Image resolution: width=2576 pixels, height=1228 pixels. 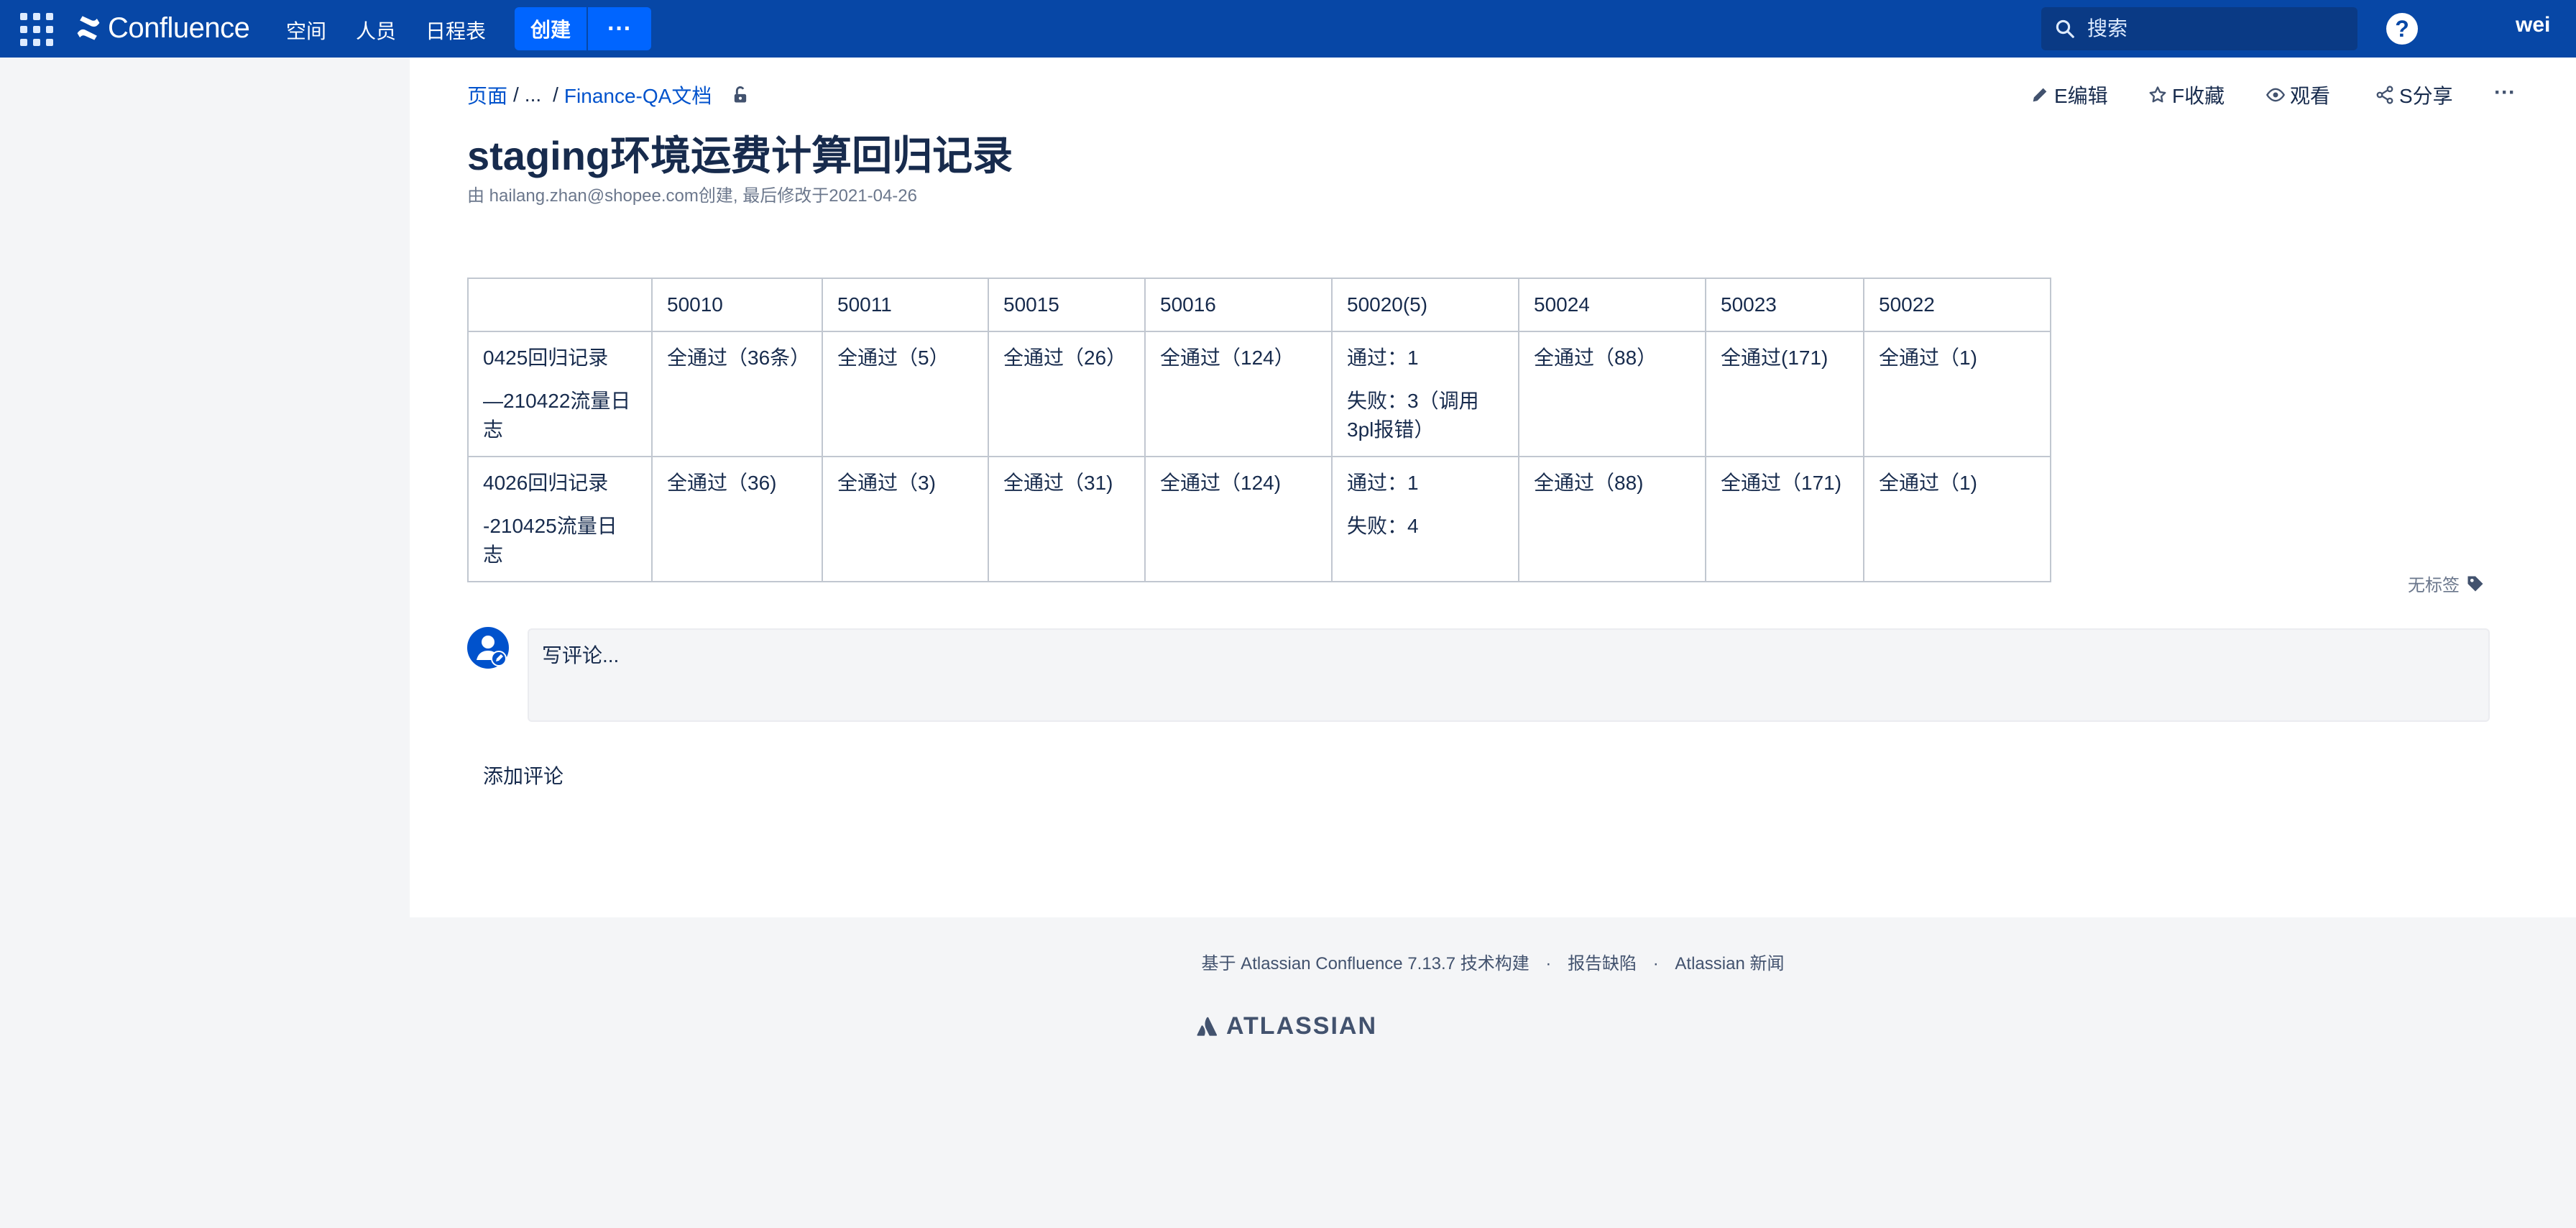 I want to click on atlassian-logo: ATLASSIAN, so click(x=1286, y=1026).